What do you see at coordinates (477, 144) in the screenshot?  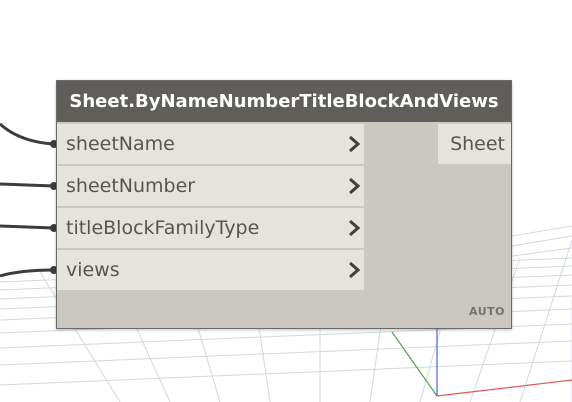 I see `output-label: Sheet` at bounding box center [477, 144].